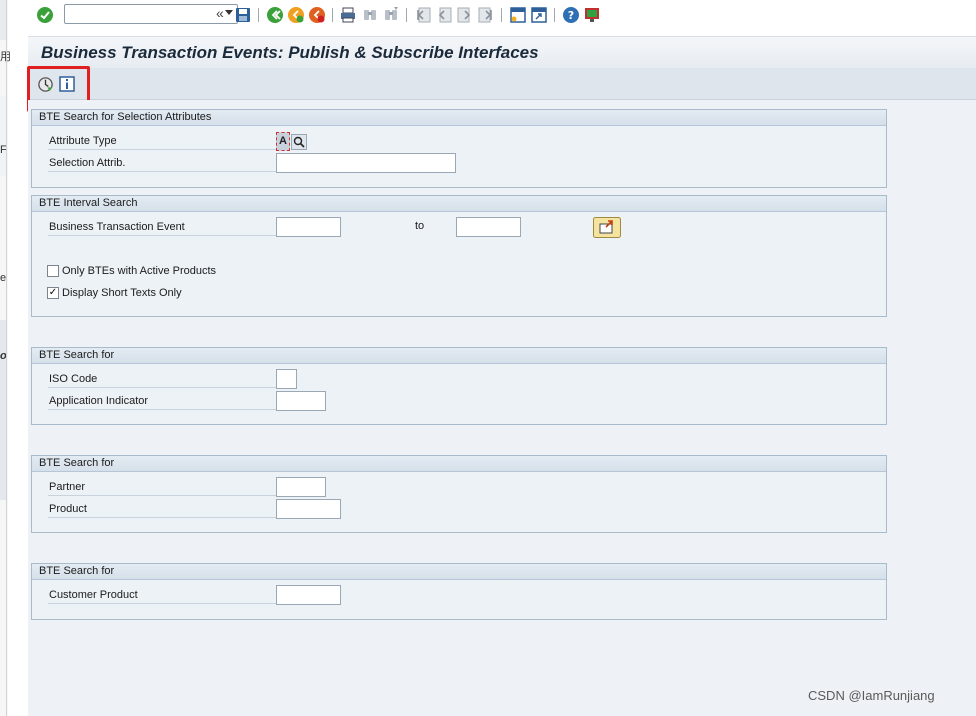 The image size is (976, 716). What do you see at coordinates (164, 487) in the screenshot?
I see `partner-label: Partner` at bounding box center [164, 487].